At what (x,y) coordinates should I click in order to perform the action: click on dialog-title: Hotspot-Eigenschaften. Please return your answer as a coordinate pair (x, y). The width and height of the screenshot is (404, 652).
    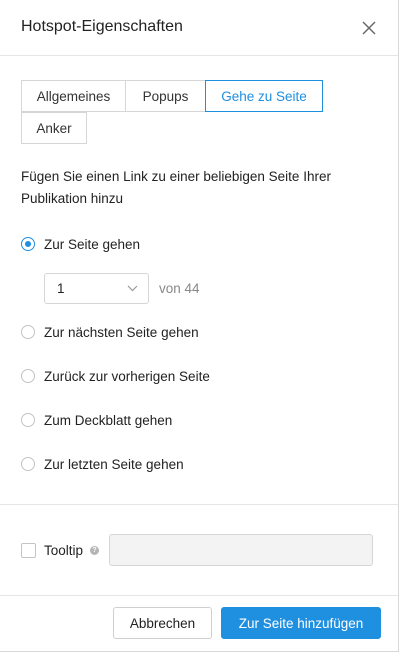
    Looking at the image, I should click on (102, 26).